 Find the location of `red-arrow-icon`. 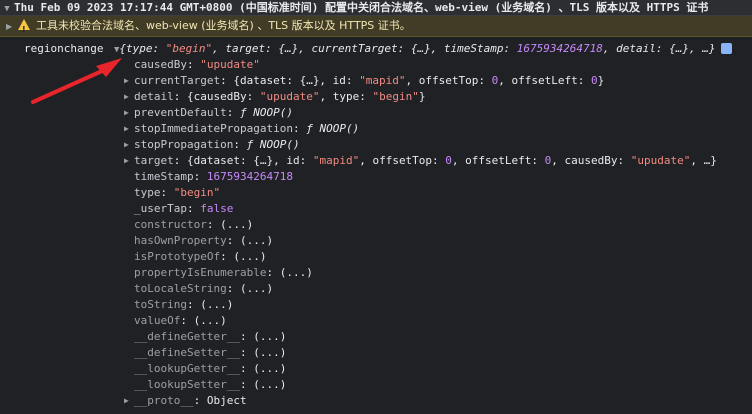

red-arrow-icon is located at coordinates (76, 81).